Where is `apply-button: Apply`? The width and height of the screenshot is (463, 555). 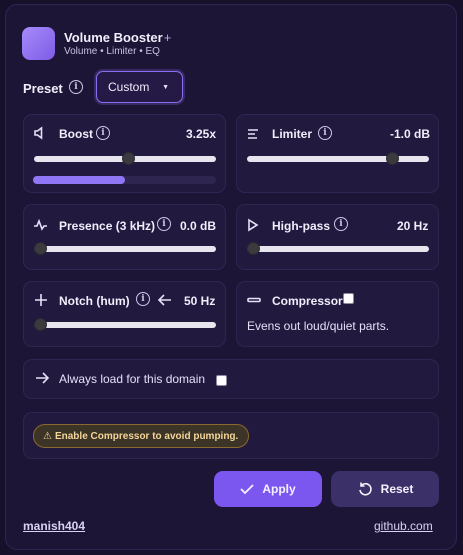
apply-button: Apply is located at coordinates (268, 489).